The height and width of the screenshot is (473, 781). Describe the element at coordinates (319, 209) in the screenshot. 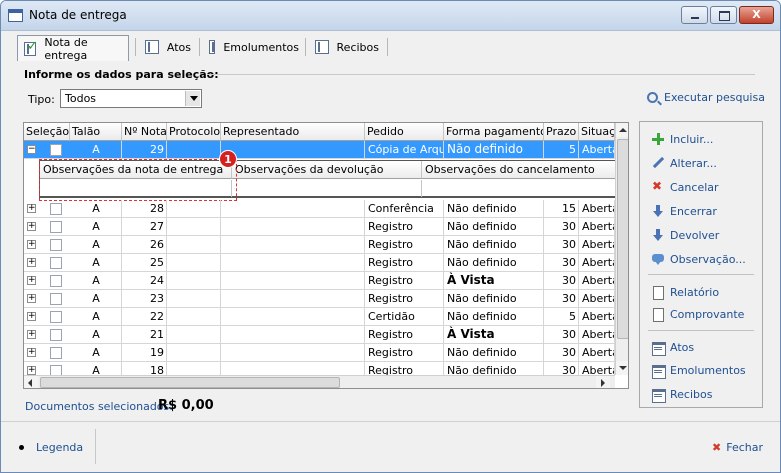

I see `table-row: + A28 ConferênciaNão definido15Aberta` at that location.